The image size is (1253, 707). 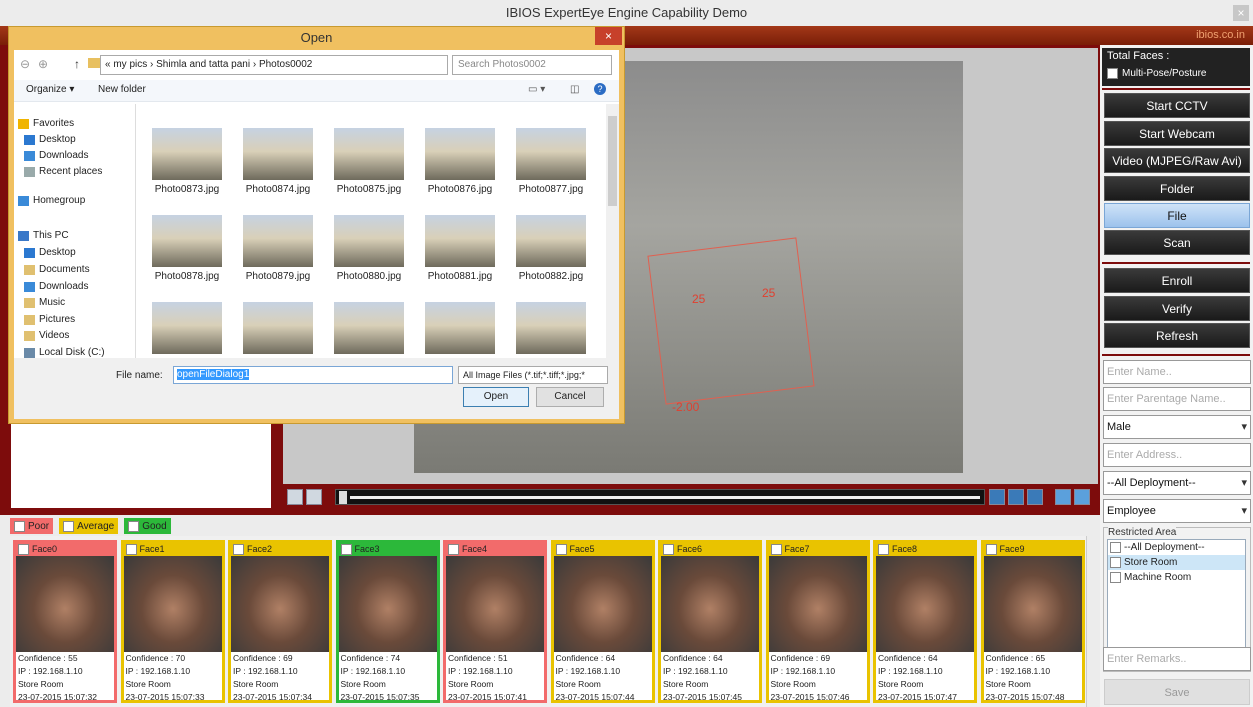 What do you see at coordinates (89, 526) in the screenshot?
I see `average-legend: Average` at bounding box center [89, 526].